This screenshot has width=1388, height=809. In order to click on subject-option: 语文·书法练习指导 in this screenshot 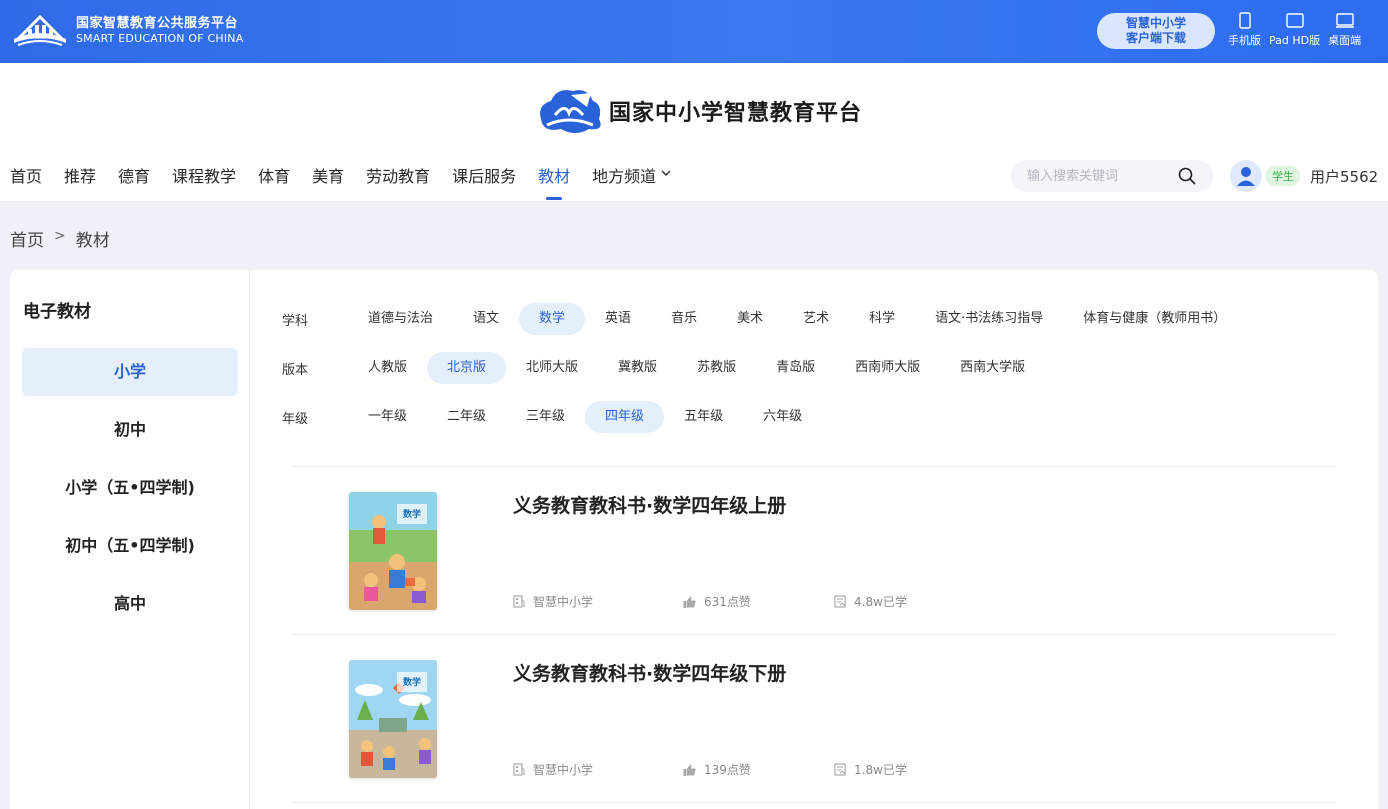, I will do `click(989, 319)`.